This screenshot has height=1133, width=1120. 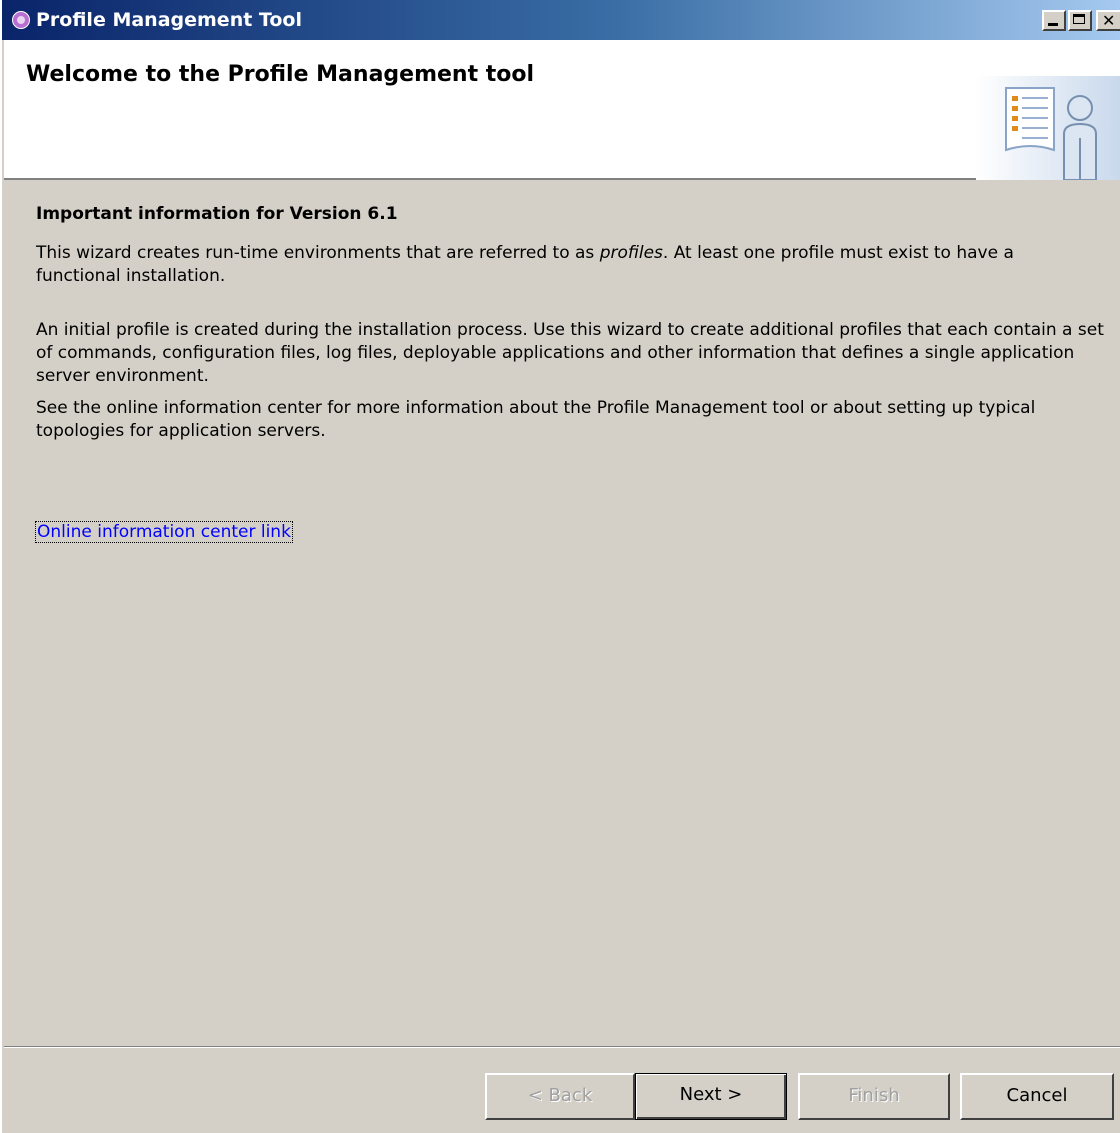 I want to click on next-button: Next >, so click(x=711, y=1096).